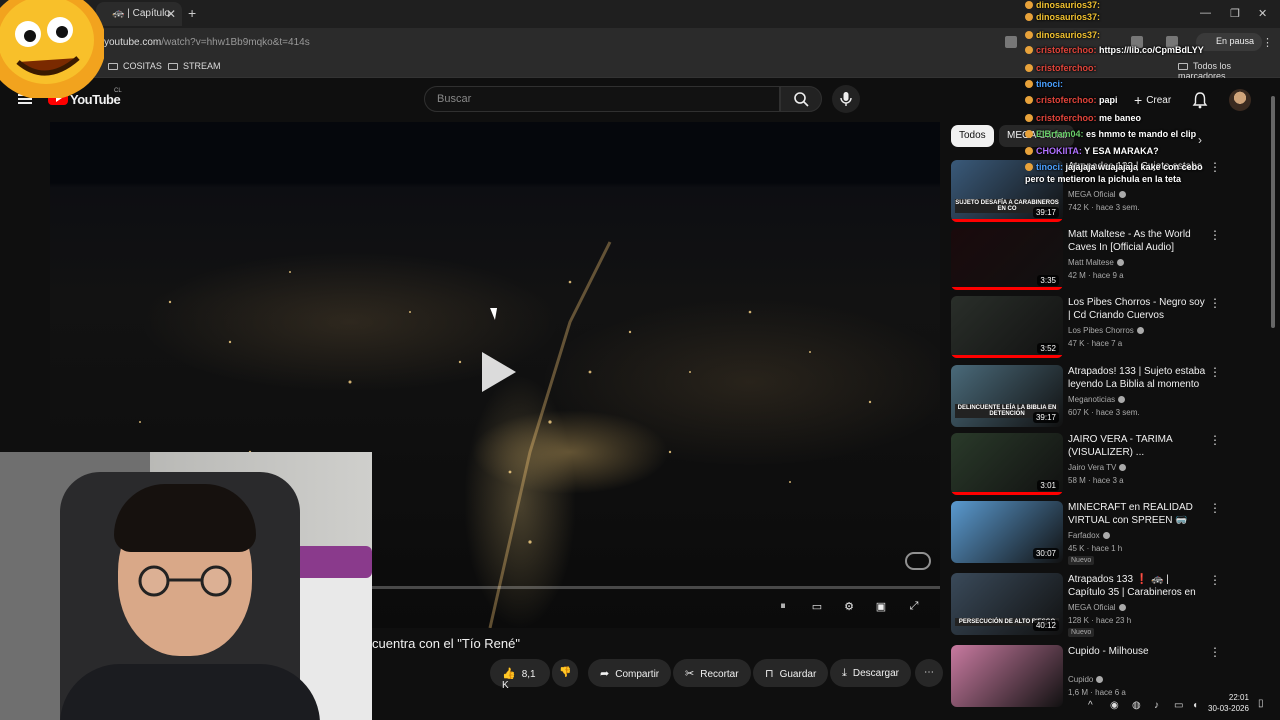  I want to click on folder-icon, so click(173, 66).